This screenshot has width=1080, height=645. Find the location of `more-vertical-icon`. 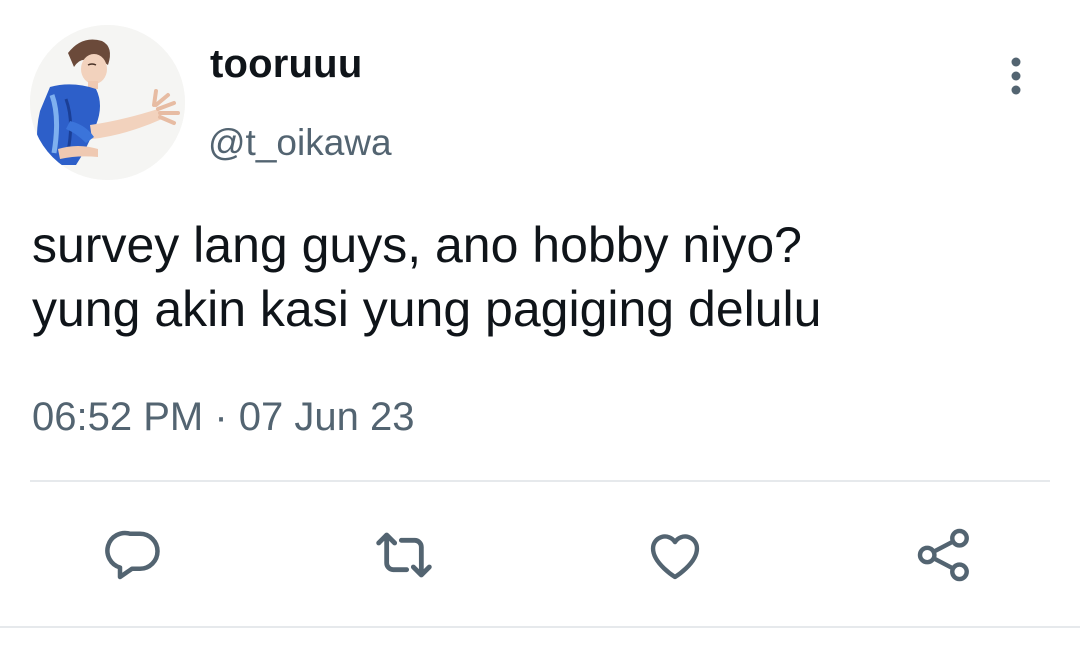

more-vertical-icon is located at coordinates (1016, 76).